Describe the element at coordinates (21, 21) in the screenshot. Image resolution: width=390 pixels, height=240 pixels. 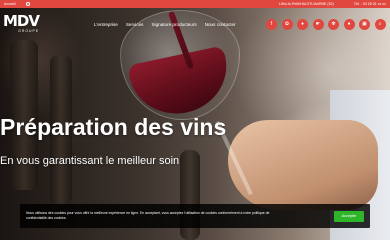
I see `logo-text: MDV` at that location.